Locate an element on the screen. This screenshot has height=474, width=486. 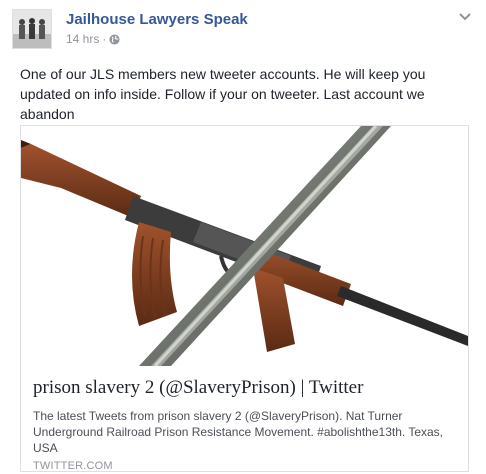
globe-icon is located at coordinates (114, 39).